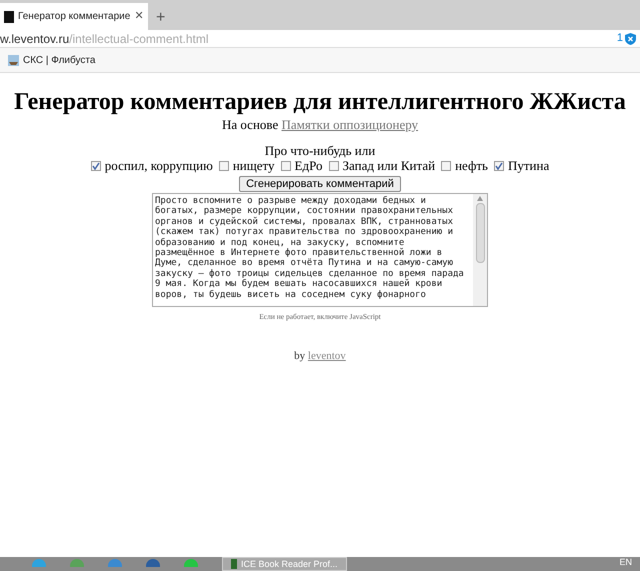  I want to click on page-title: Генератор комментариев для интеллигентного ЖЖиста, so click(320, 102).